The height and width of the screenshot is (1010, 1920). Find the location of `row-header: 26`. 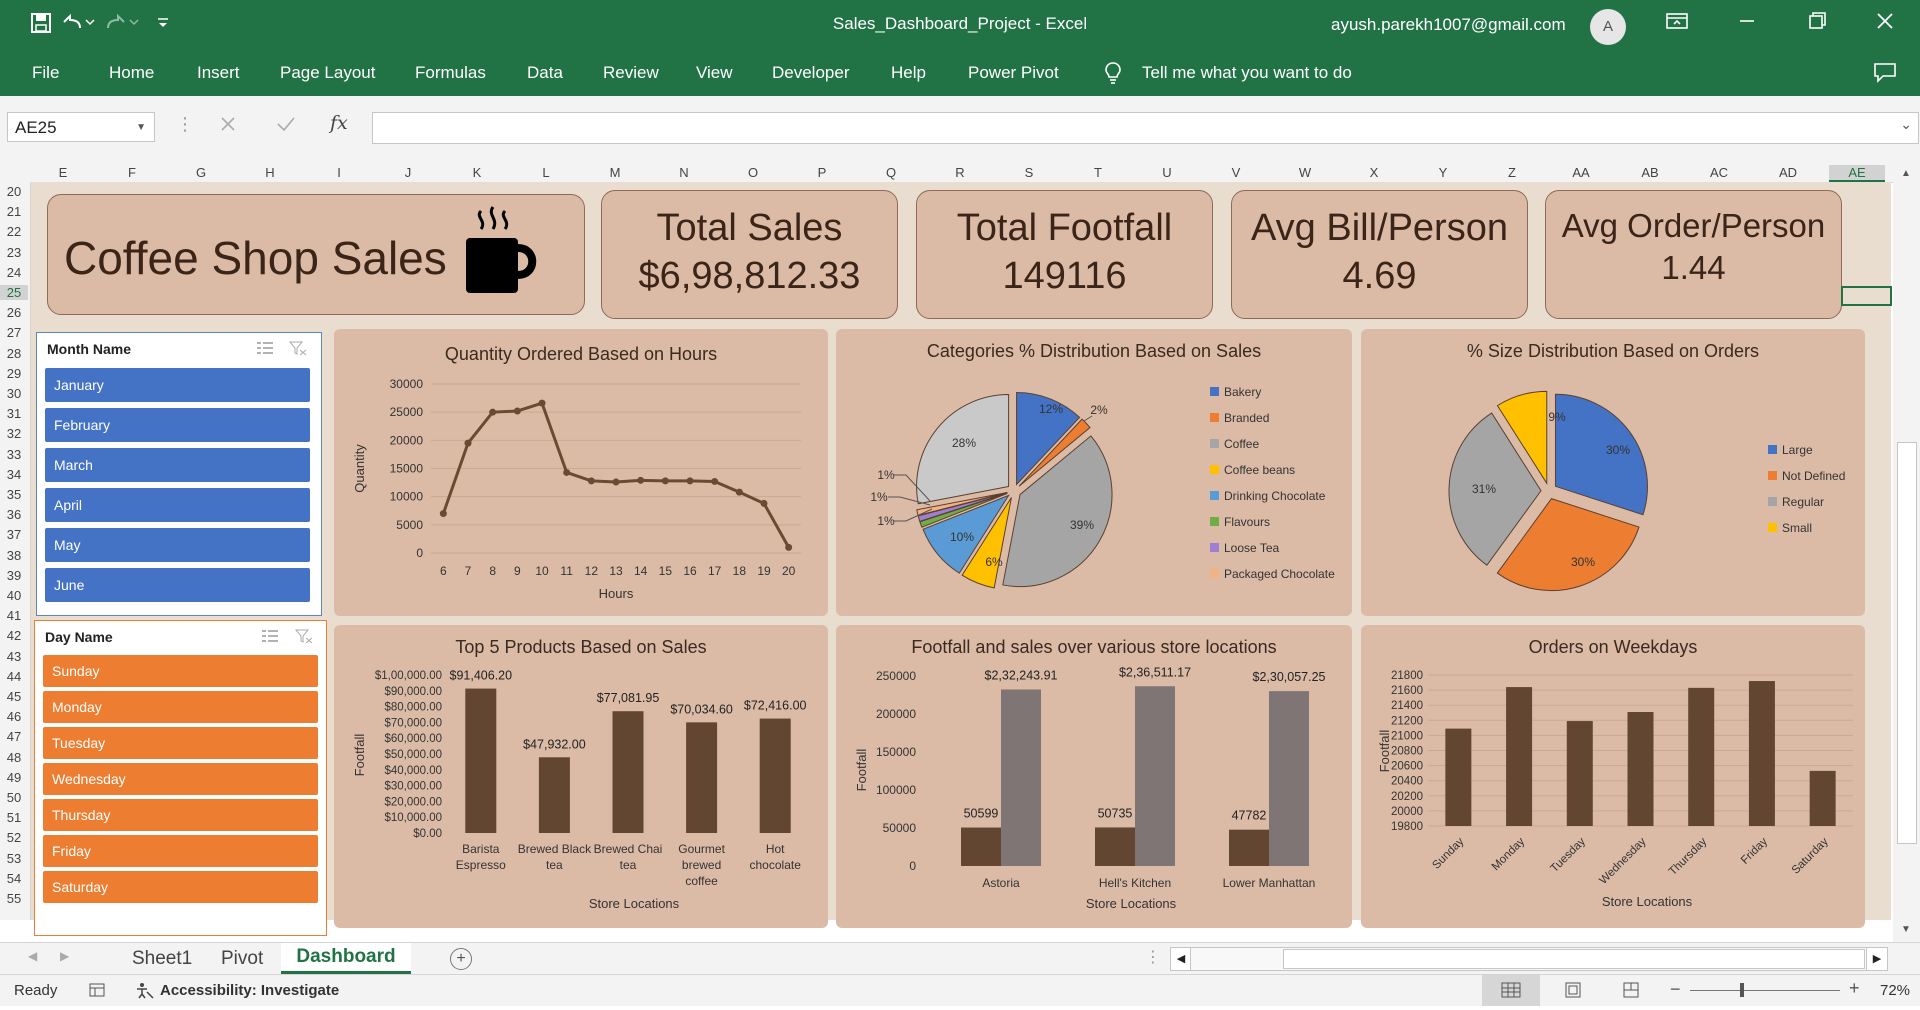

row-header: 26 is located at coordinates (14, 312).